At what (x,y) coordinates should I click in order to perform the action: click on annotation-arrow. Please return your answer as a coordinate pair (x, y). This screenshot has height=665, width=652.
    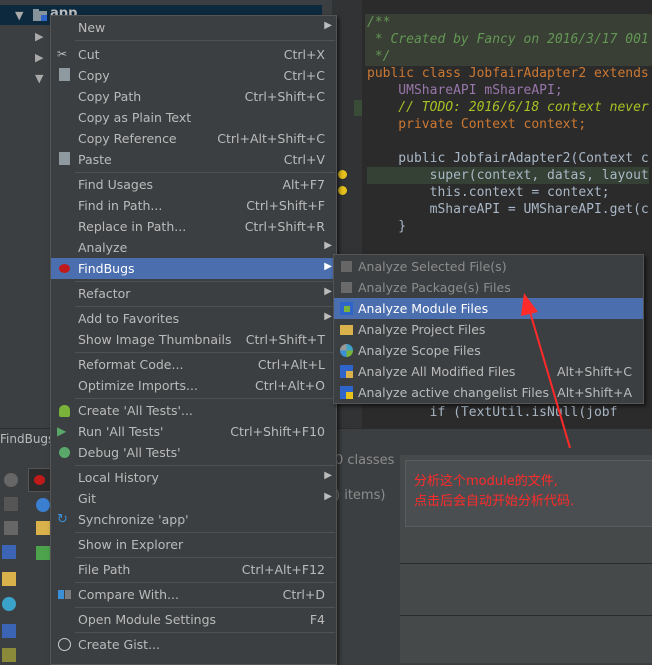
    Looking at the image, I should click on (546, 371).